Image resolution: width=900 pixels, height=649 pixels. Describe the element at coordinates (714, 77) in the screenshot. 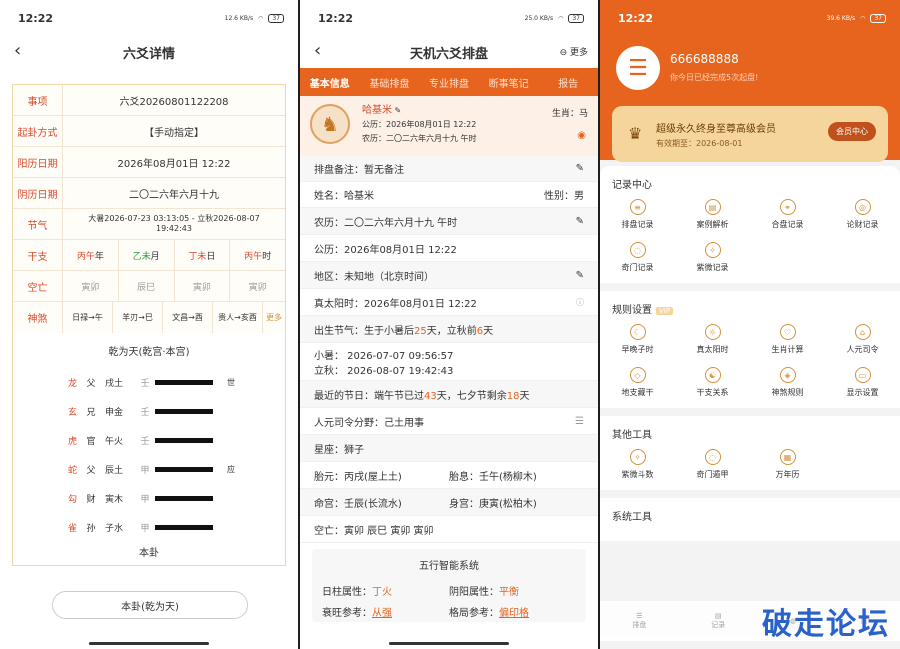

I see `user-subtitle: 你今日已经完成5次起盘!` at that location.